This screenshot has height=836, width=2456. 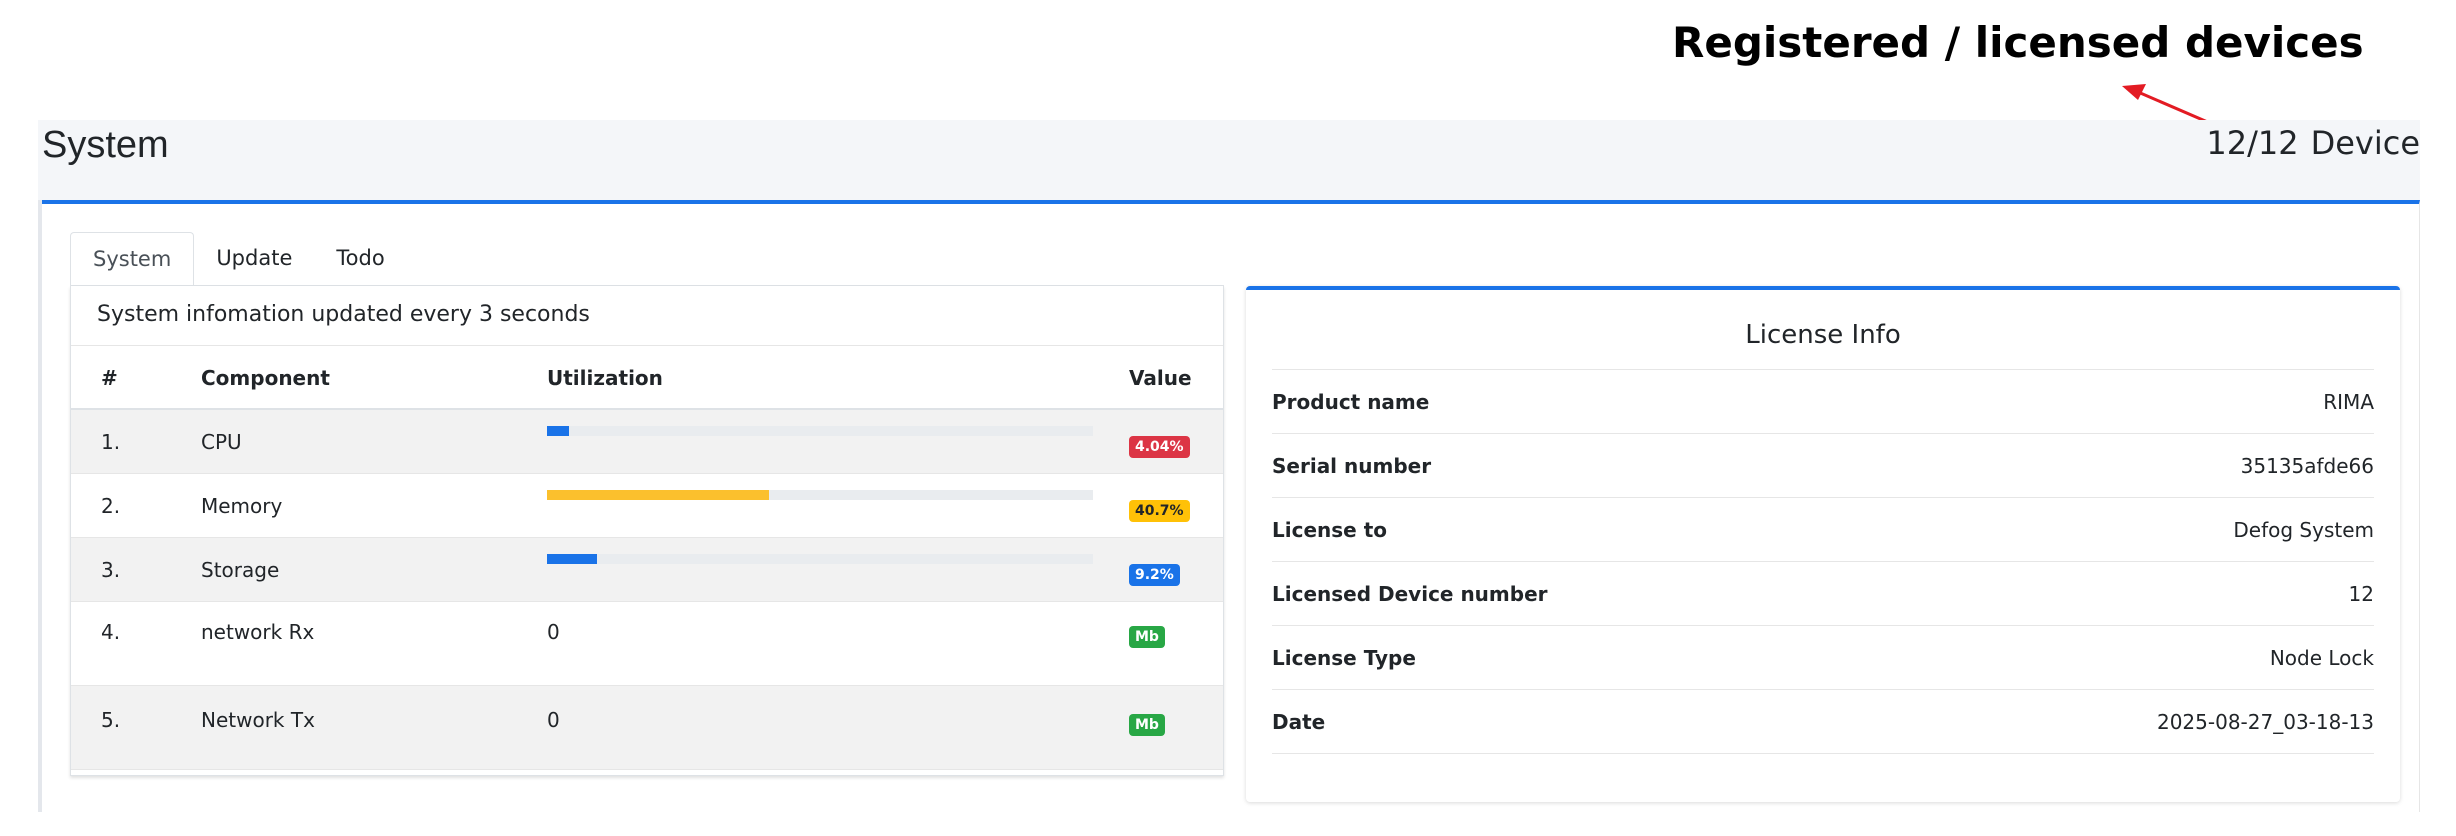 What do you see at coordinates (605, 378) in the screenshot?
I see `column-header-utilization: Utilization` at bounding box center [605, 378].